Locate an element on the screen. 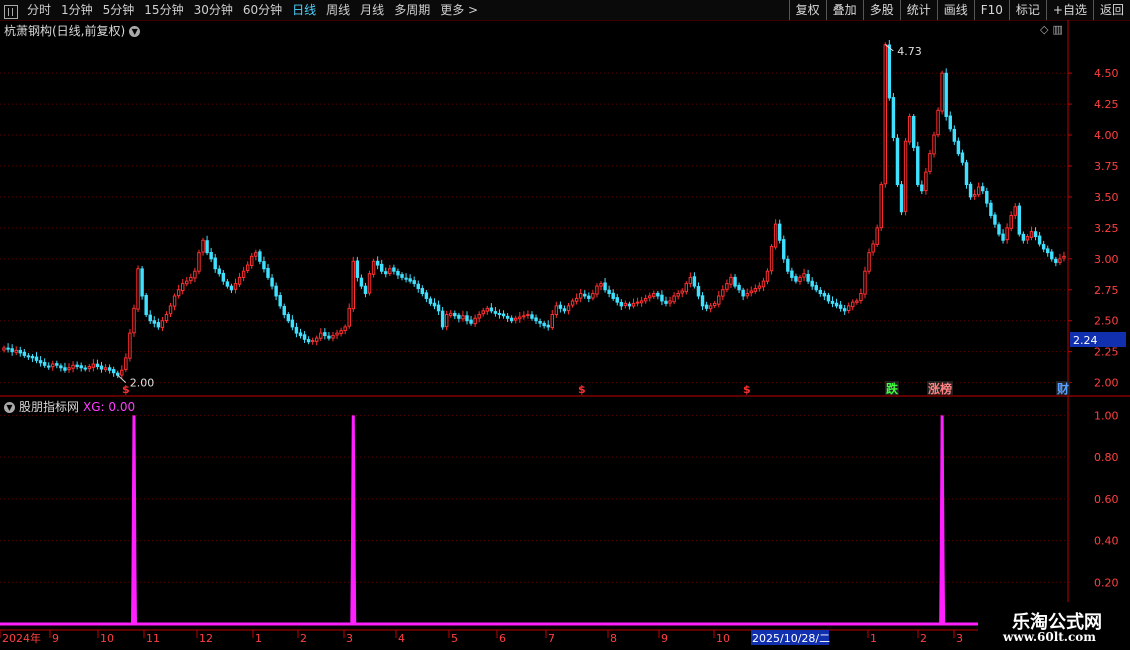 Image resolution: width=1130 pixels, height=650 pixels. x-axis-label-14: 10 is located at coordinates (723, 638).